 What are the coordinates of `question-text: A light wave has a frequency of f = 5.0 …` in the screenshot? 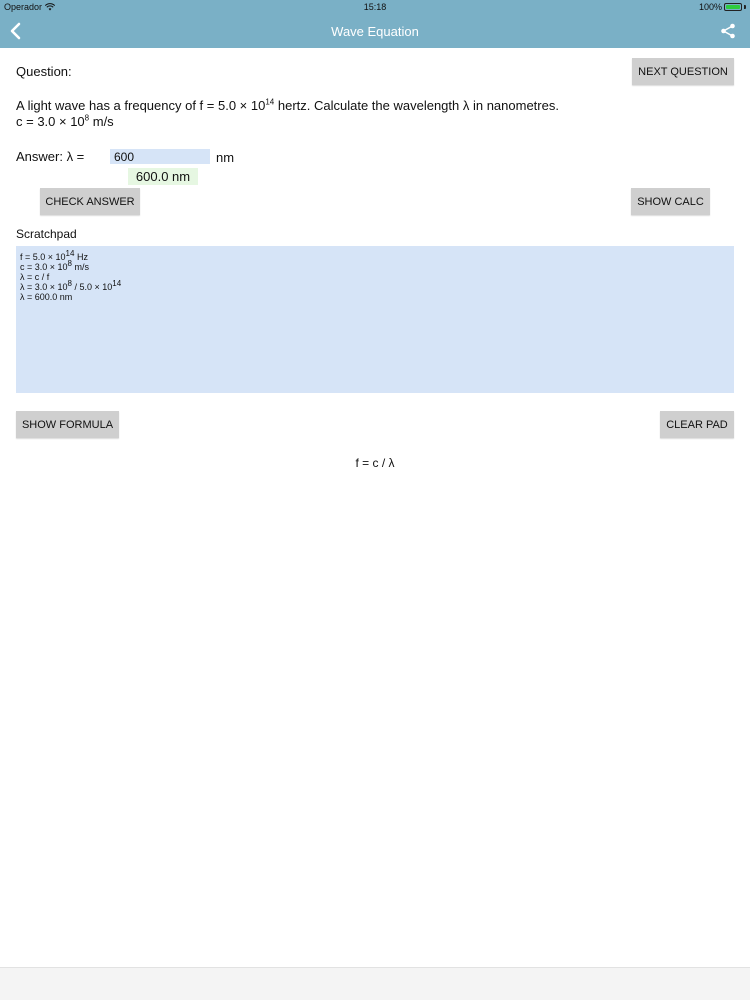 It's located at (376, 114).